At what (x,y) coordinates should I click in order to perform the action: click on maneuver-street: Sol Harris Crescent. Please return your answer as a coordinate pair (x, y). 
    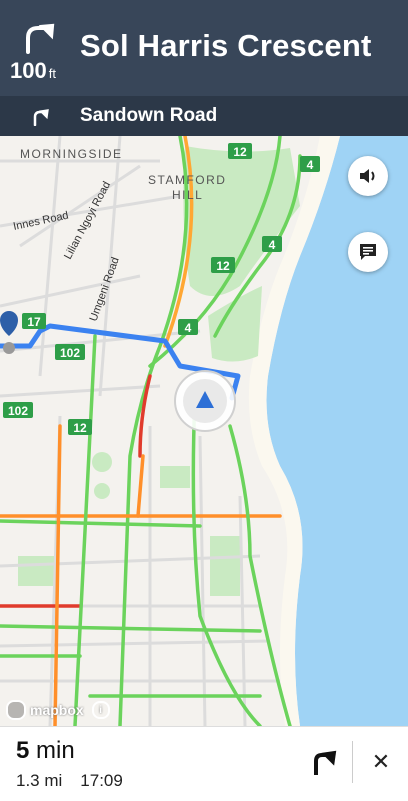
    Looking at the image, I should click on (226, 46).